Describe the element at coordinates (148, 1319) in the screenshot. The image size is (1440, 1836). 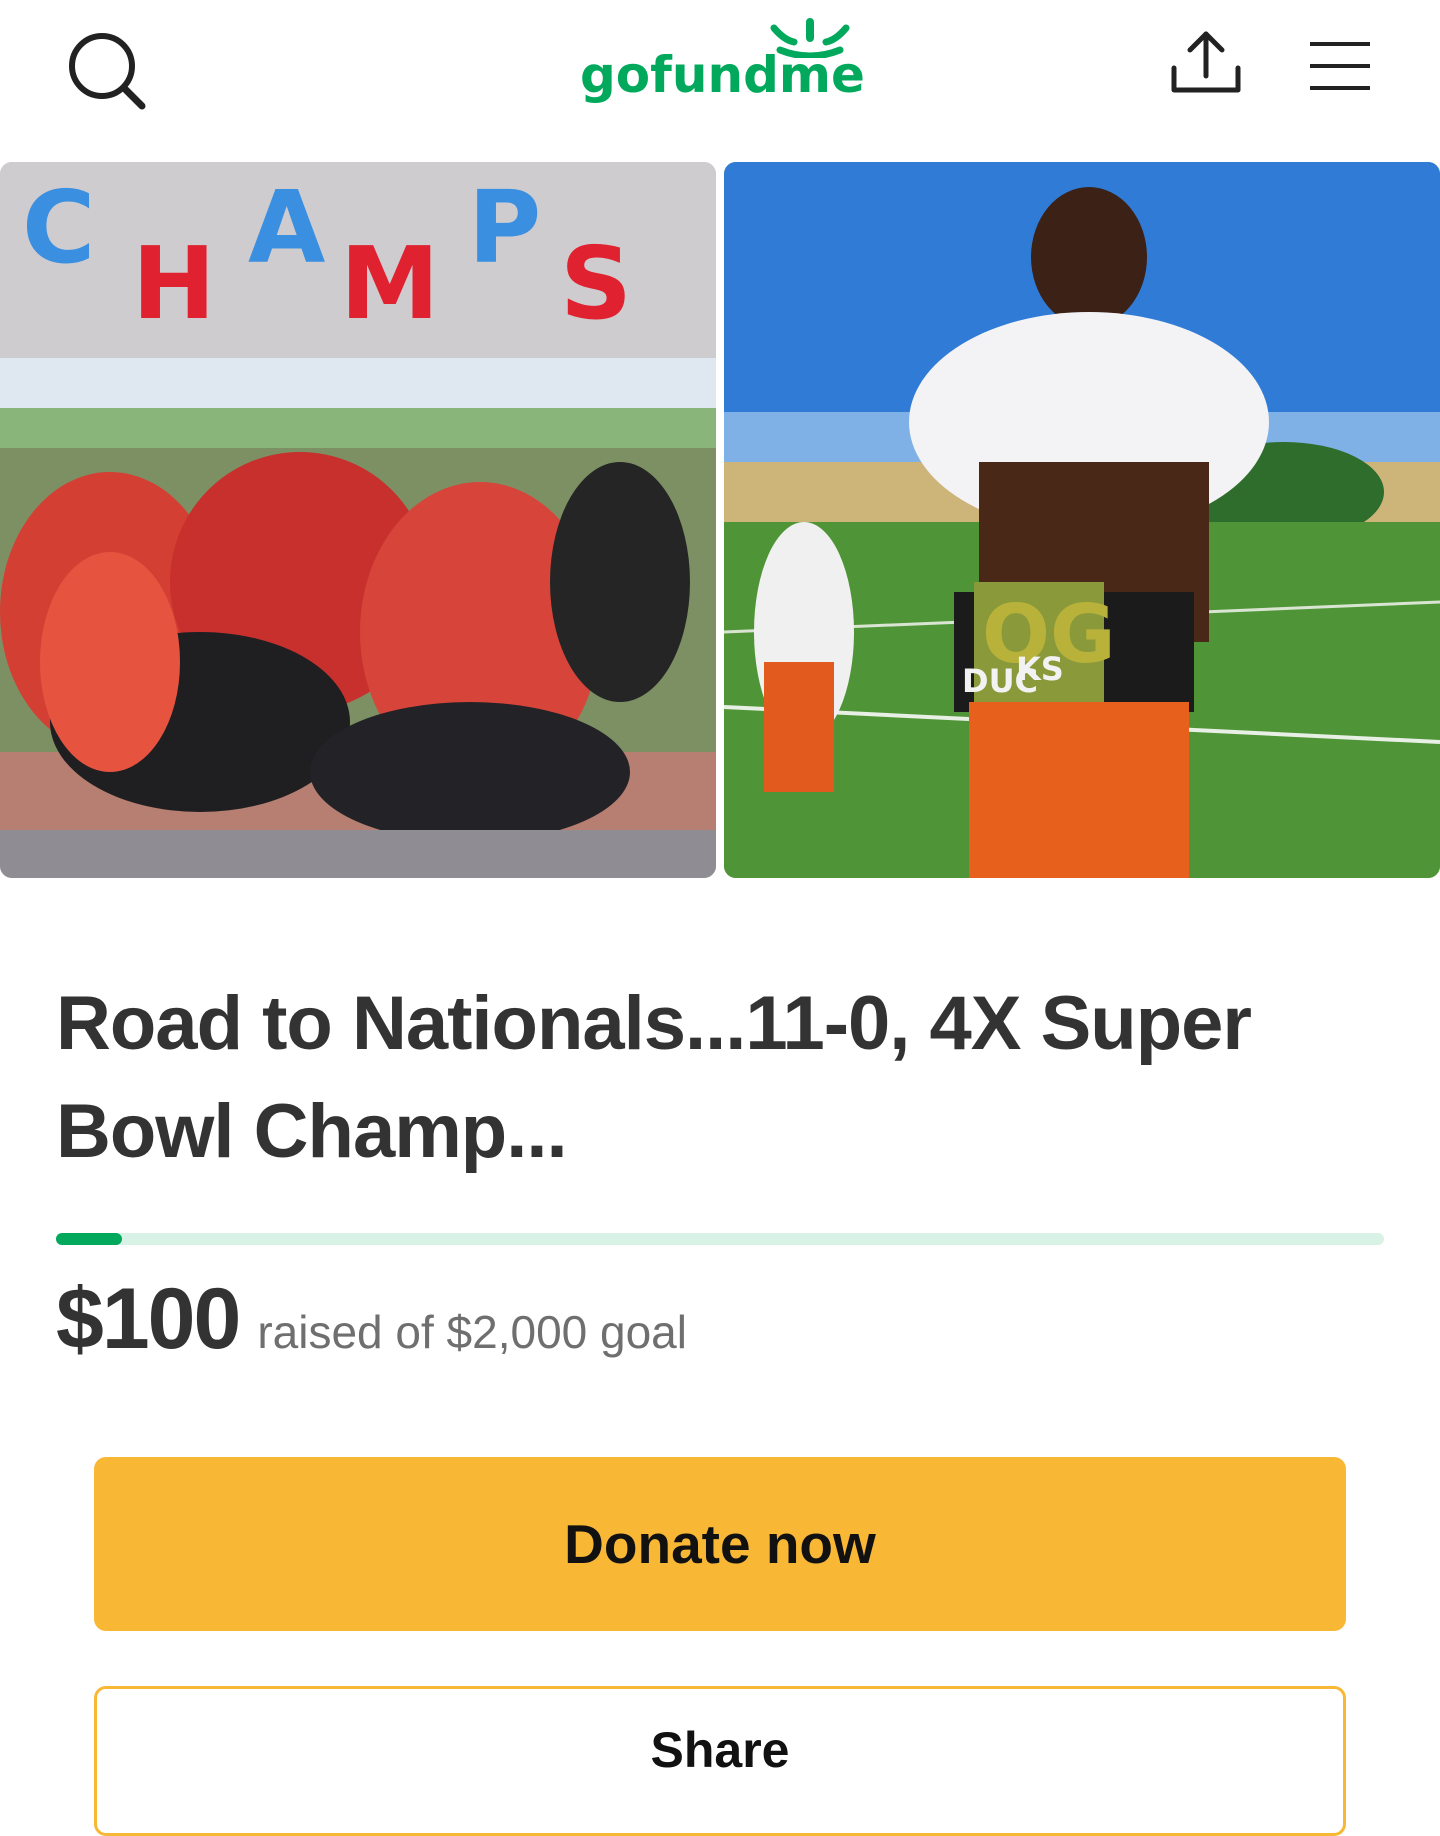
I see `raised-amount: $100` at that location.